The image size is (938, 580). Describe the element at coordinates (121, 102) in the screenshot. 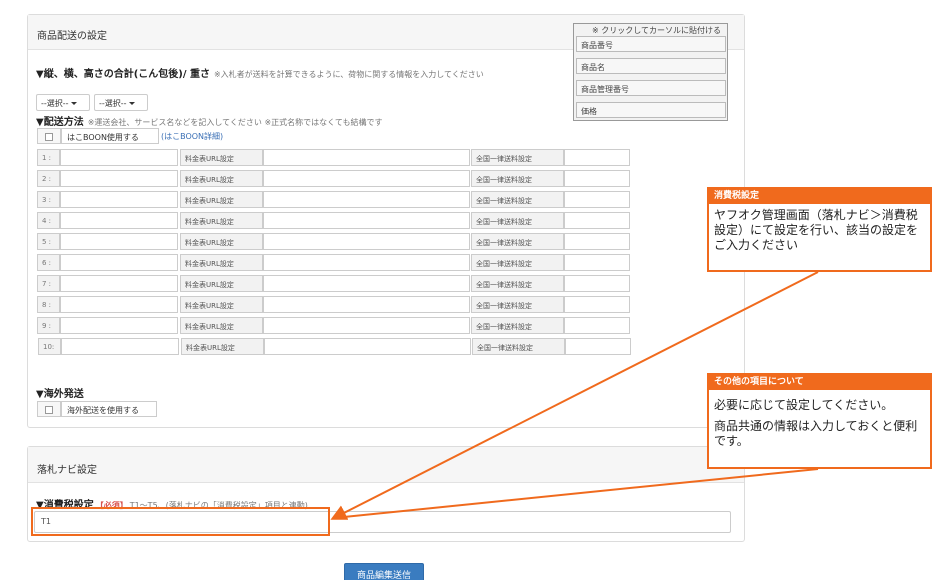

I see `weight-select: --選択--` at that location.